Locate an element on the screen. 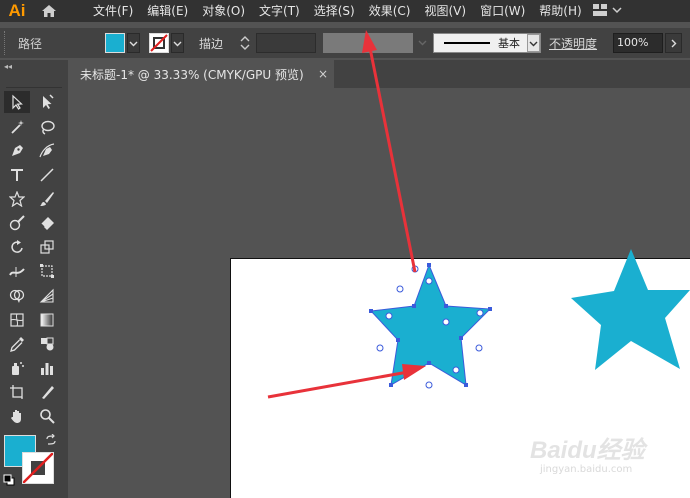 The image size is (690, 498). watermark-site: jingyan.baidu.com is located at coordinates (586, 469).